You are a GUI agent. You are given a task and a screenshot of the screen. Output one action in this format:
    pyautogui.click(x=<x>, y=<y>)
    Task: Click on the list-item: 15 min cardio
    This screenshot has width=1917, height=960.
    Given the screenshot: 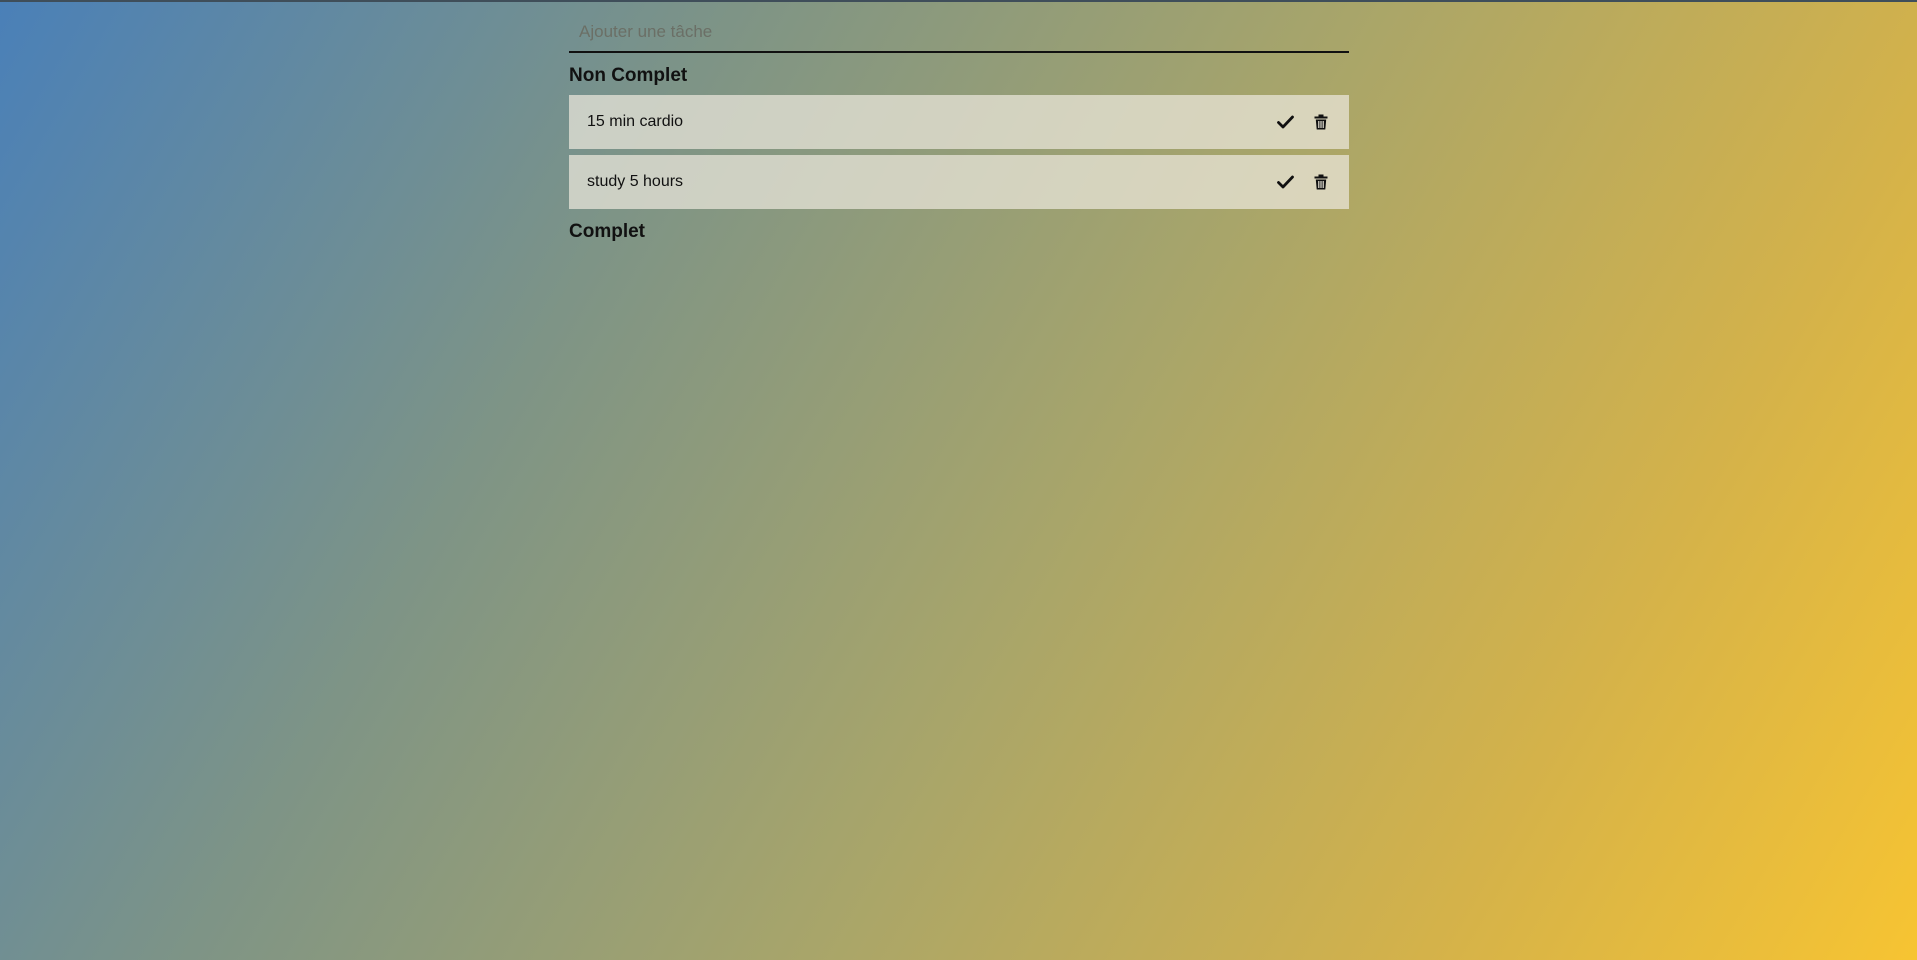 What is the action you would take?
    pyautogui.click(x=959, y=122)
    